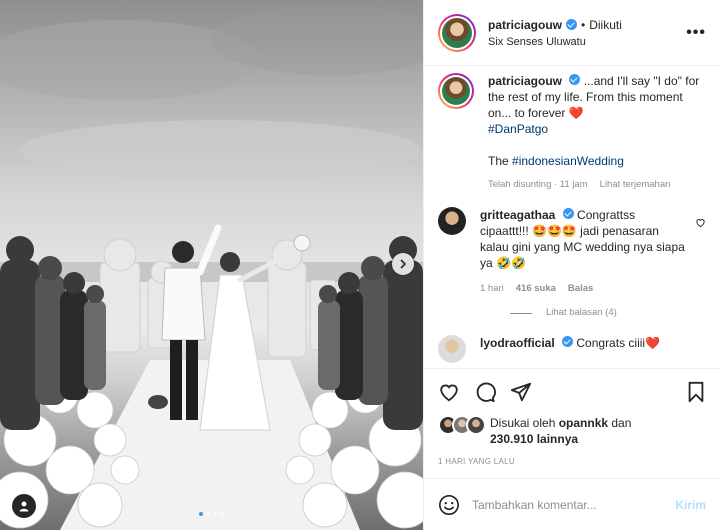  Describe the element at coordinates (524, 423) in the screenshot. I see `liked-by-prefix: Disukai oleh` at that location.